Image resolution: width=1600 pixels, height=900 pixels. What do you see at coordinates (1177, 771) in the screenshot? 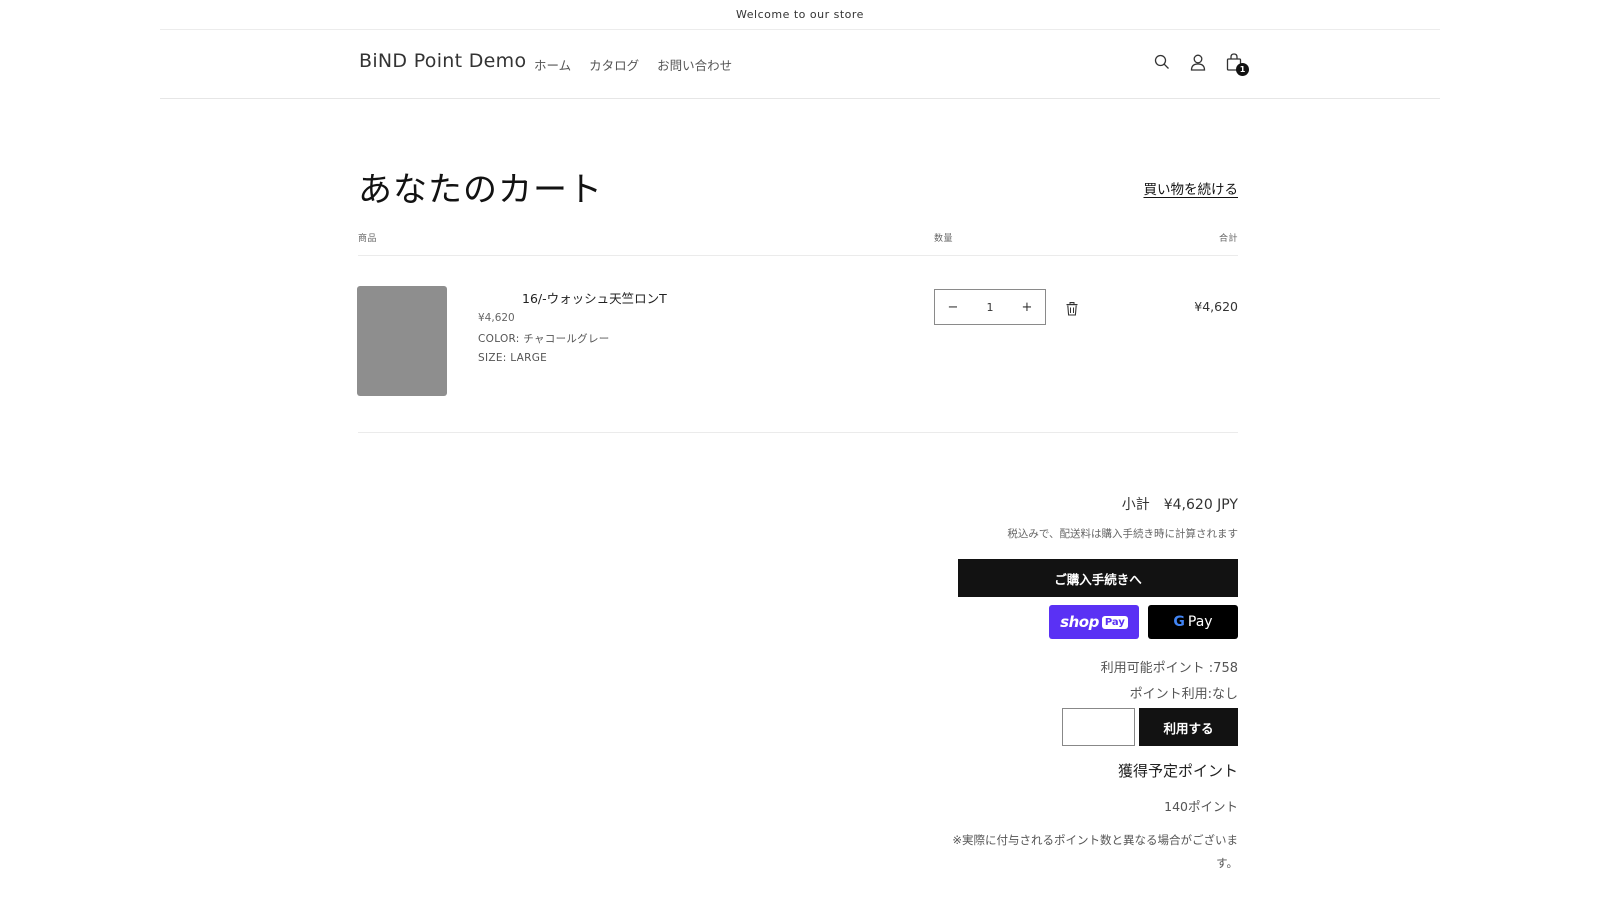
I see `earn-points-heading: 獲得予定ポイント` at bounding box center [1177, 771].